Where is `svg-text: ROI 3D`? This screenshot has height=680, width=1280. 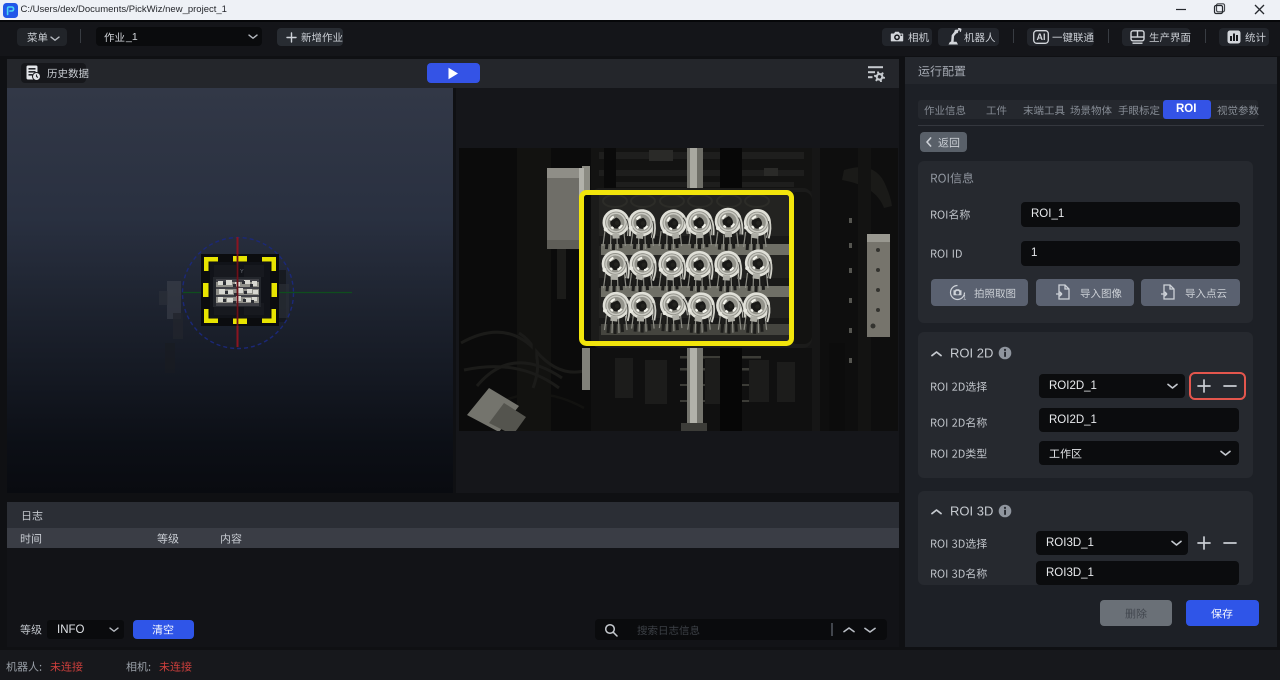 svg-text: ROI 3D is located at coordinates (971, 511).